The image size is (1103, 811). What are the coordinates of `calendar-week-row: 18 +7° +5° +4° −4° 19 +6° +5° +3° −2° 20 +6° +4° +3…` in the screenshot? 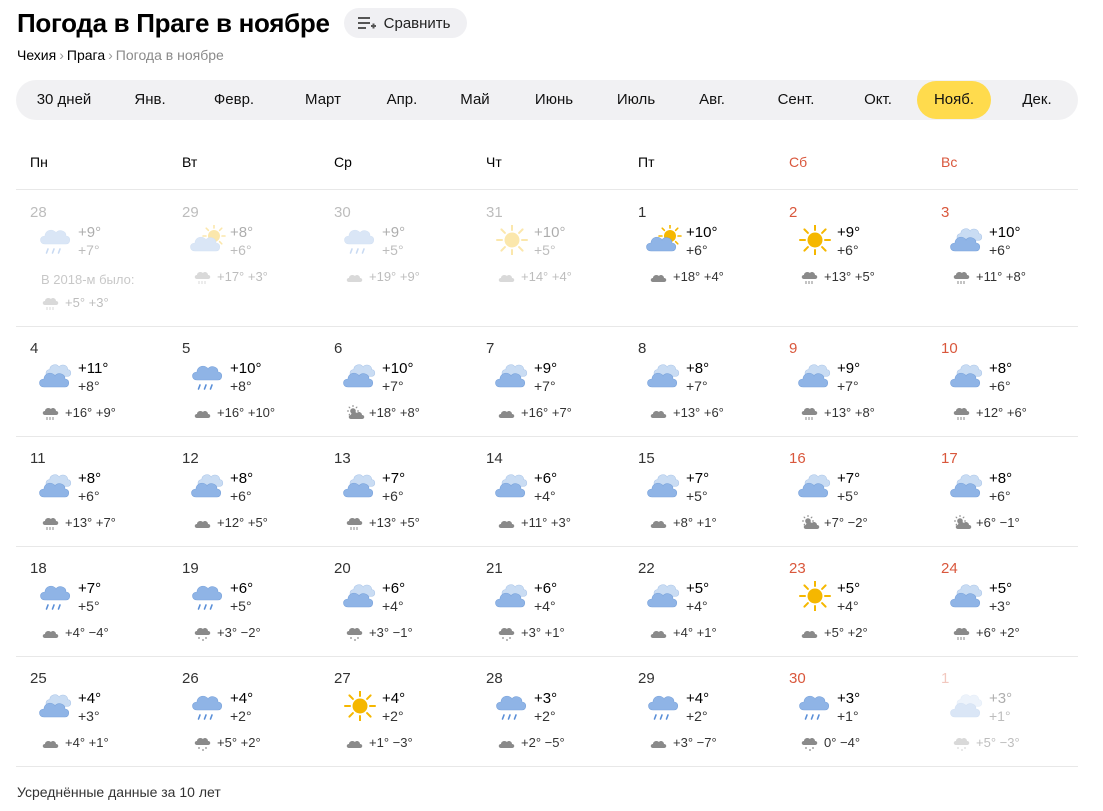 It's located at (547, 602).